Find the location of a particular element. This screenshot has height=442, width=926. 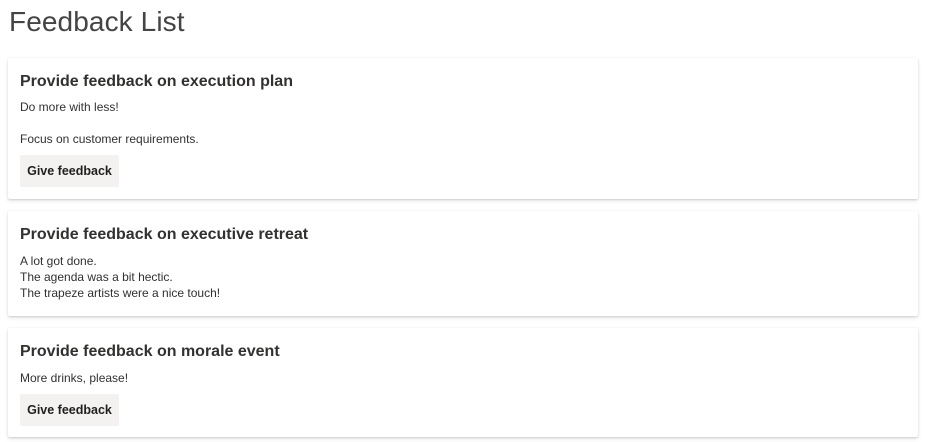

card-body: More drinks, please! is located at coordinates (74, 378).